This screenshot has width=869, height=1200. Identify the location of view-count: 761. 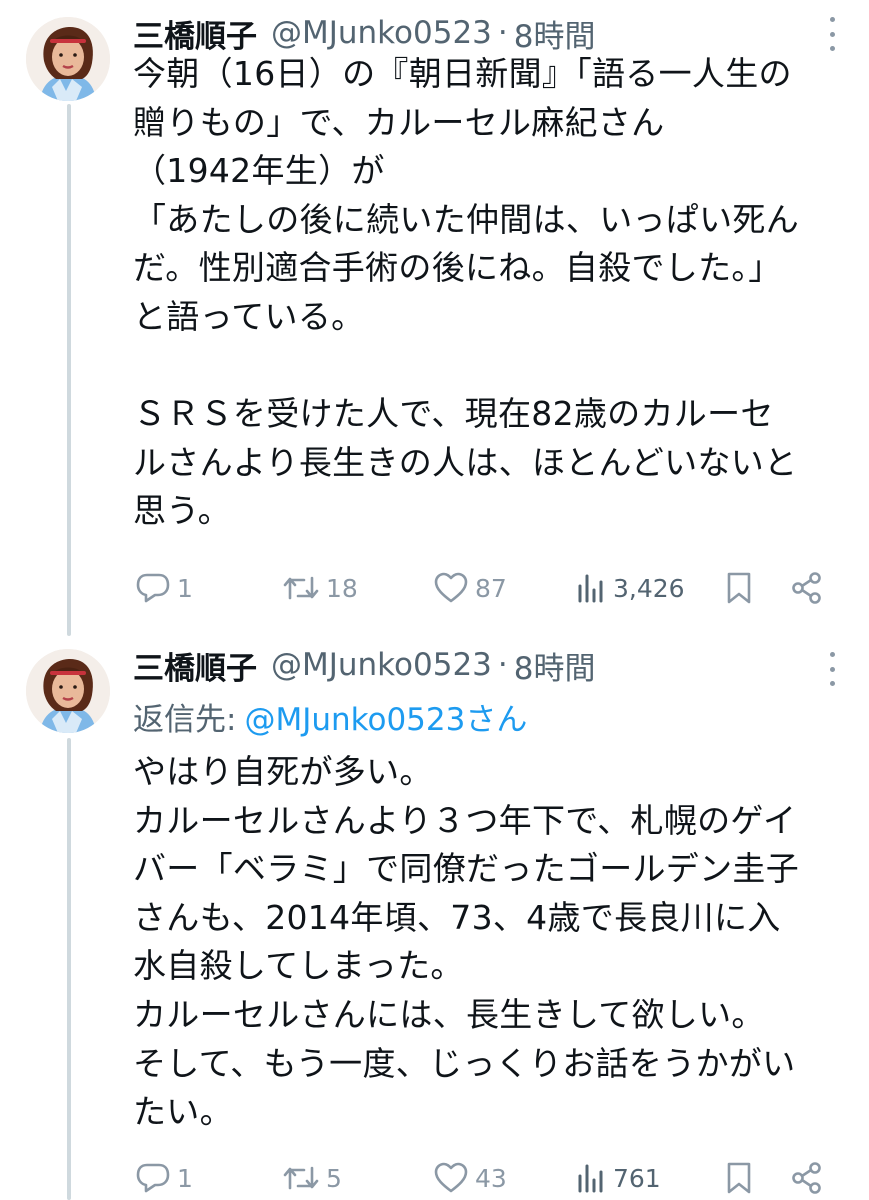
(637, 1178).